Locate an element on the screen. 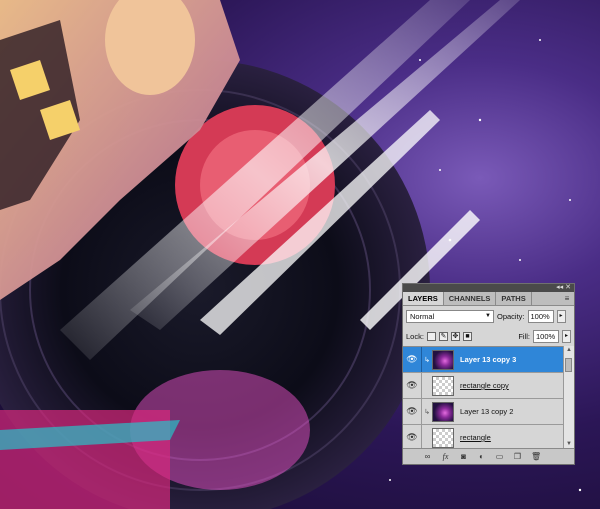  tab-layers: LAYERS is located at coordinates (423, 298).